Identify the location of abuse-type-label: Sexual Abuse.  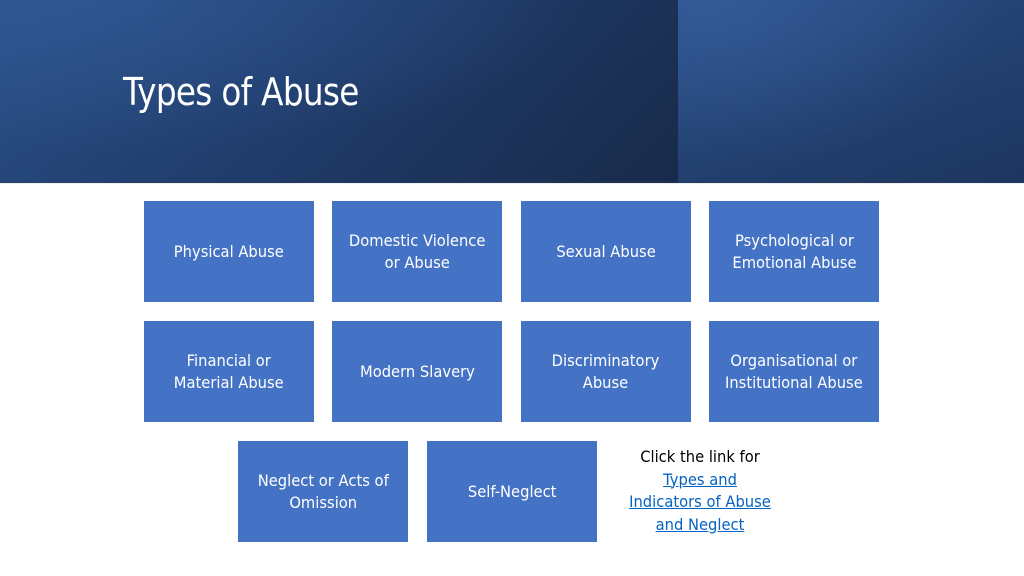
(606, 251).